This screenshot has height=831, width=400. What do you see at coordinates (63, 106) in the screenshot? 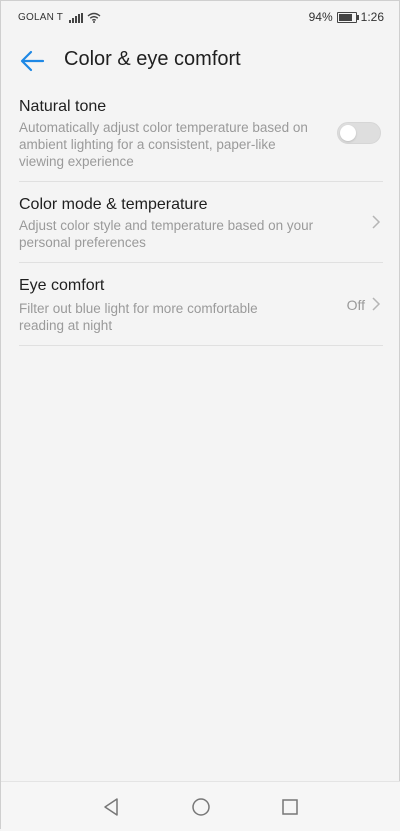
I see `setting-title: Natural tone` at bounding box center [63, 106].